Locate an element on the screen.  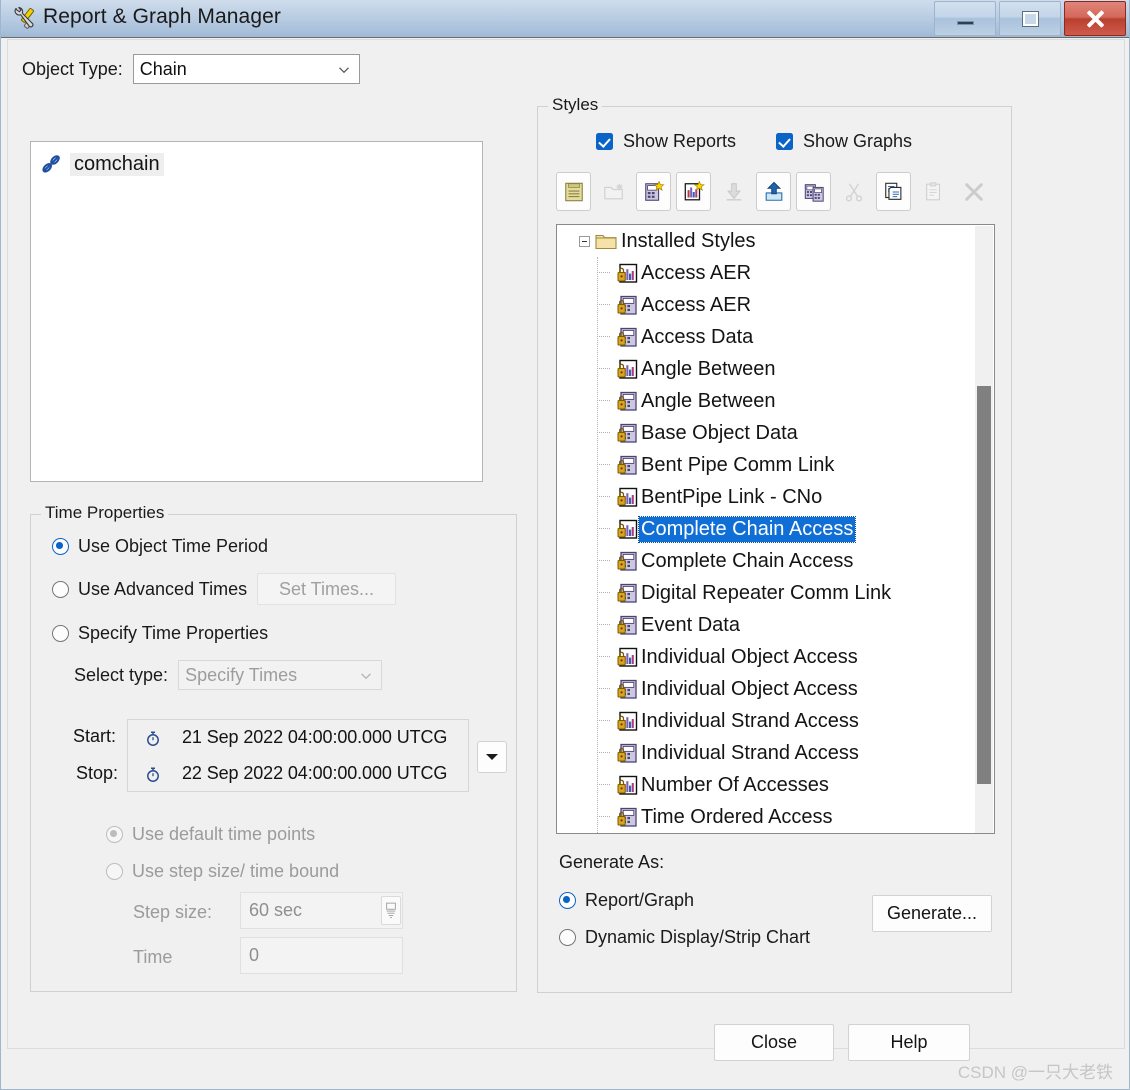
tree-item: Base Object Data is located at coordinates (775, 433).